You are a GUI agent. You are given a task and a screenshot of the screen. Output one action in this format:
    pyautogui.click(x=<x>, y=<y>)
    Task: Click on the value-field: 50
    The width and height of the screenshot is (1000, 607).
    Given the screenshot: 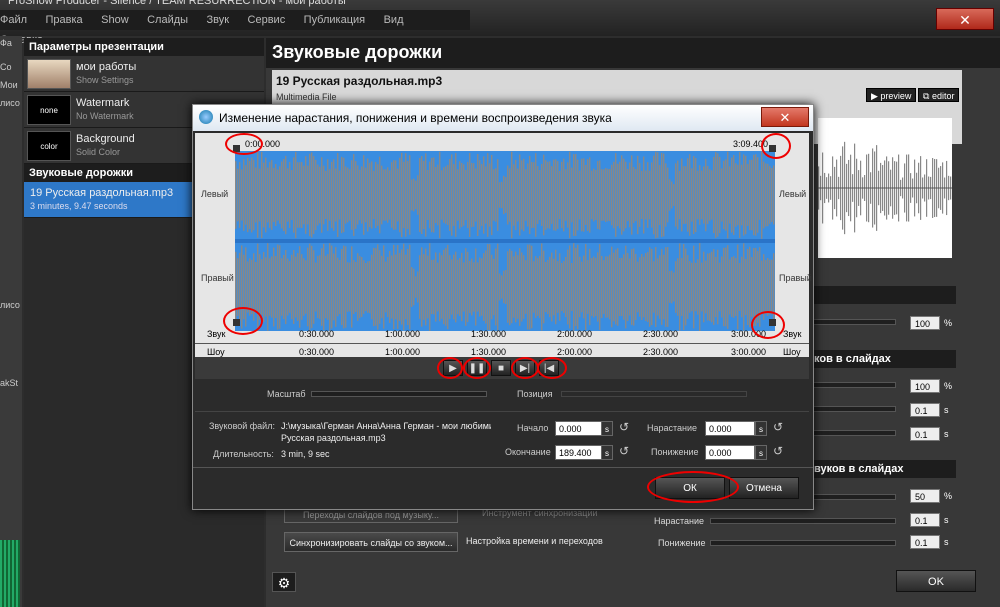 What is the action you would take?
    pyautogui.click(x=925, y=496)
    